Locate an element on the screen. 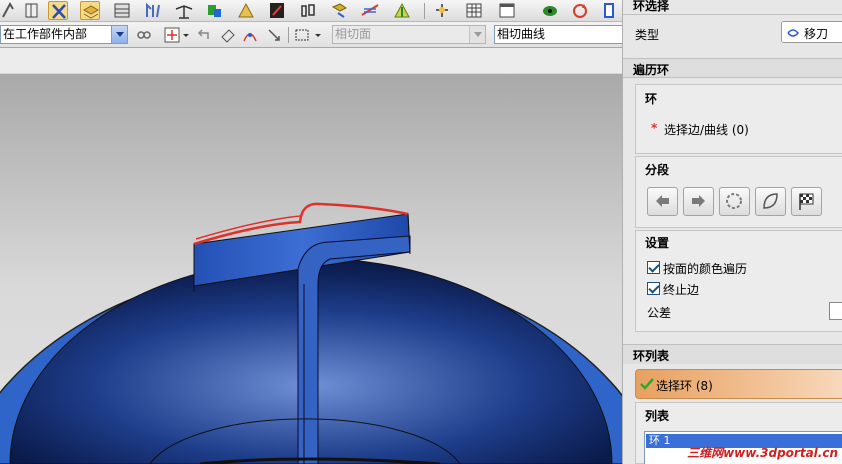  rotate-view-icon is located at coordinates (10, 10).